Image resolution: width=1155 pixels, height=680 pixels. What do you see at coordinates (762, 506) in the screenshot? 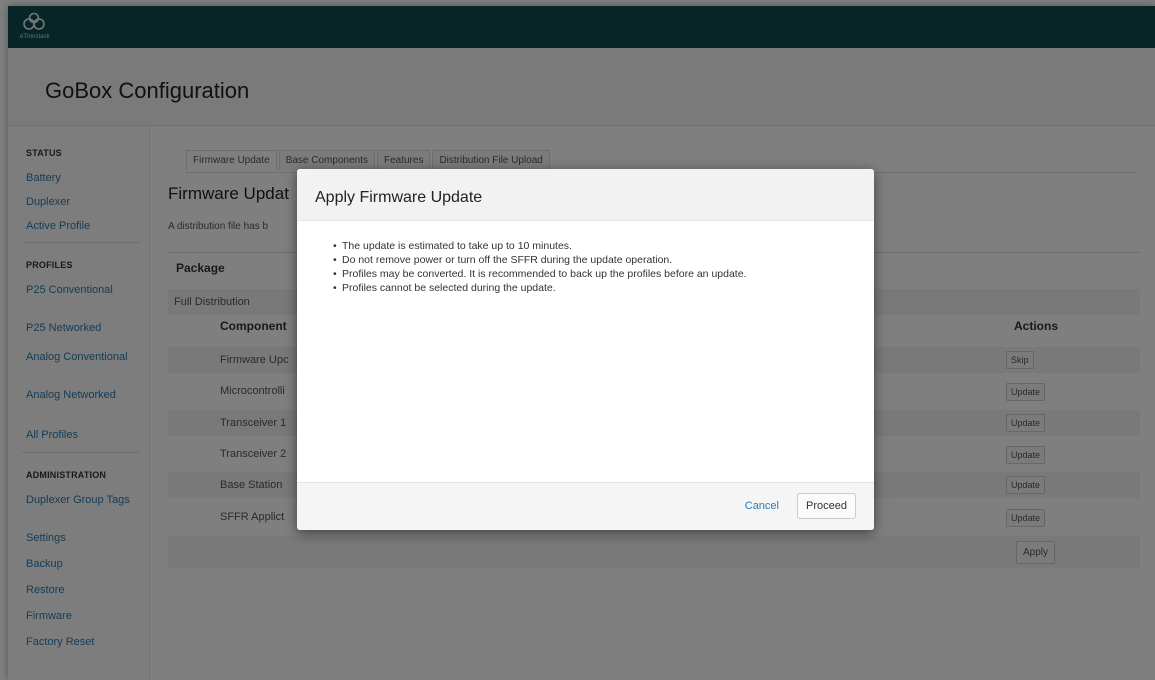
I see `cancel-button: Cancel` at bounding box center [762, 506].